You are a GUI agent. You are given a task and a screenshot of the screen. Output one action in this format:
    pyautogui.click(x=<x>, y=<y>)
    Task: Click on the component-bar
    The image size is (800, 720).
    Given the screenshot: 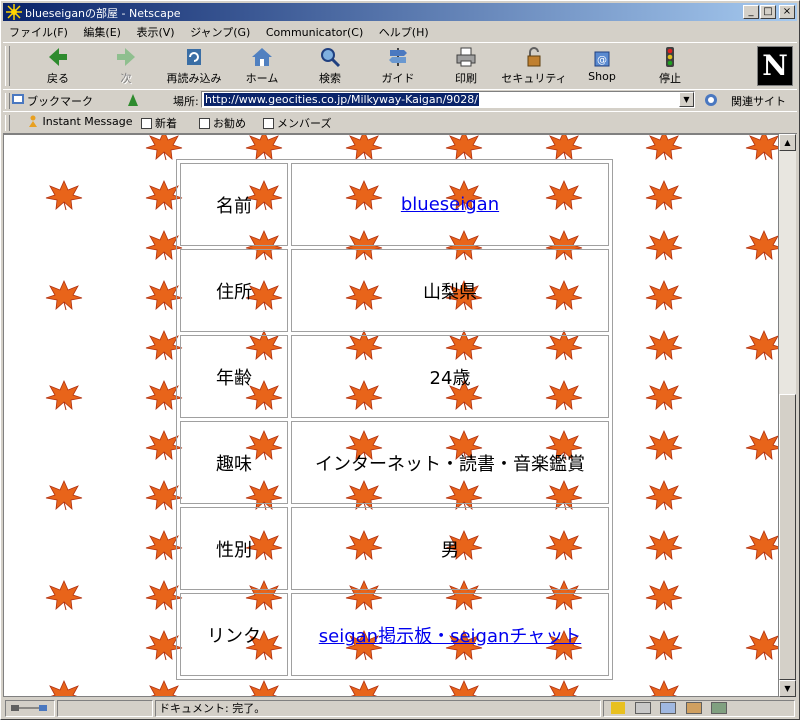 What is the action you would take?
    pyautogui.click(x=699, y=708)
    